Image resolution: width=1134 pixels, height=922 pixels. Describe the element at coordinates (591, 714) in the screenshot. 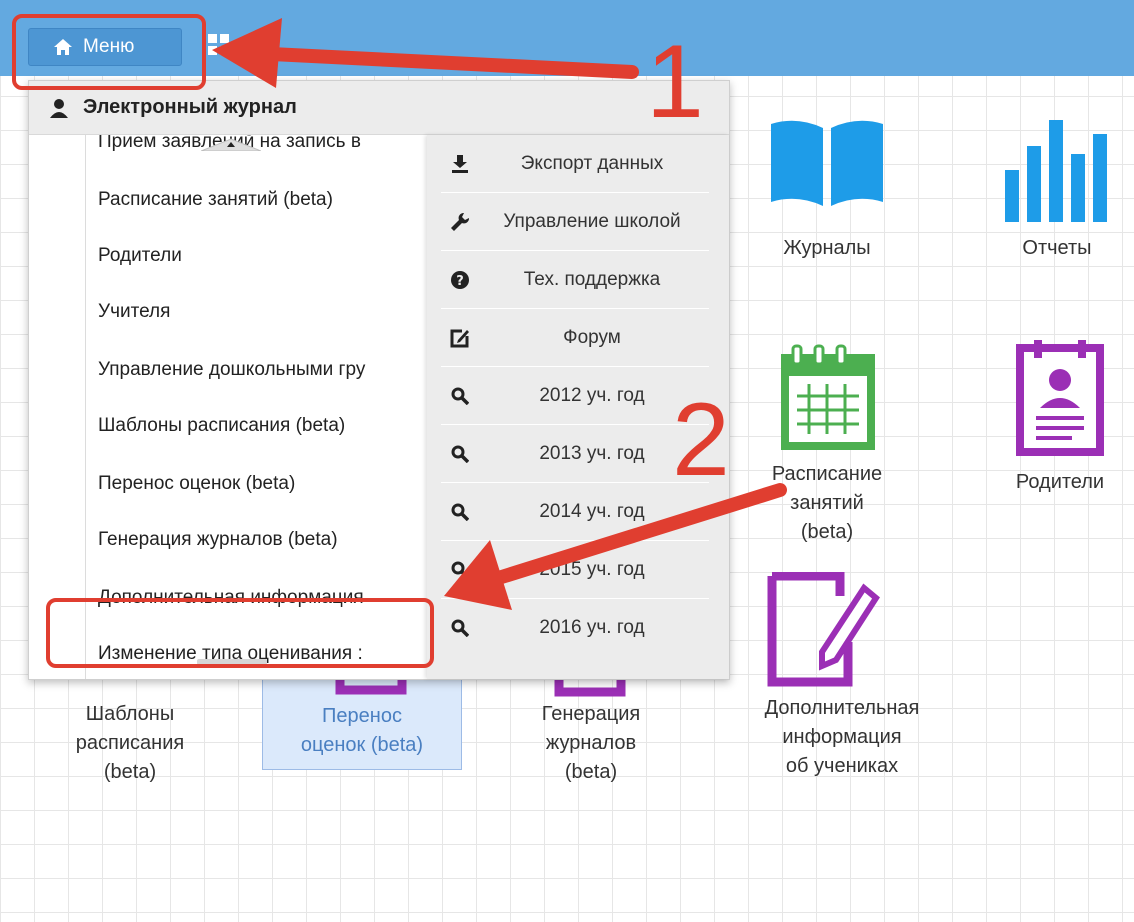

I see `tile-generation-label-1: Генерация` at that location.